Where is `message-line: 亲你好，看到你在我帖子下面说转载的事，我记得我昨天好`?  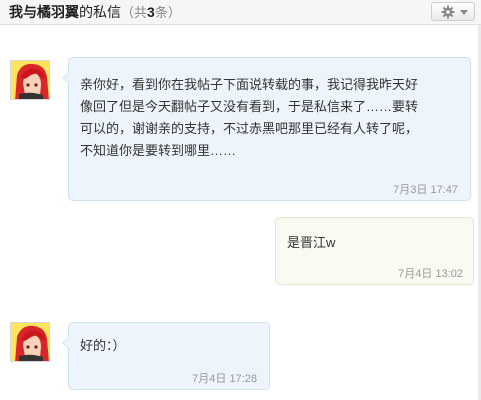
message-line: 亲你好，看到你在我帖子下面说转载的事，我记得我昨天好 is located at coordinates (249, 84).